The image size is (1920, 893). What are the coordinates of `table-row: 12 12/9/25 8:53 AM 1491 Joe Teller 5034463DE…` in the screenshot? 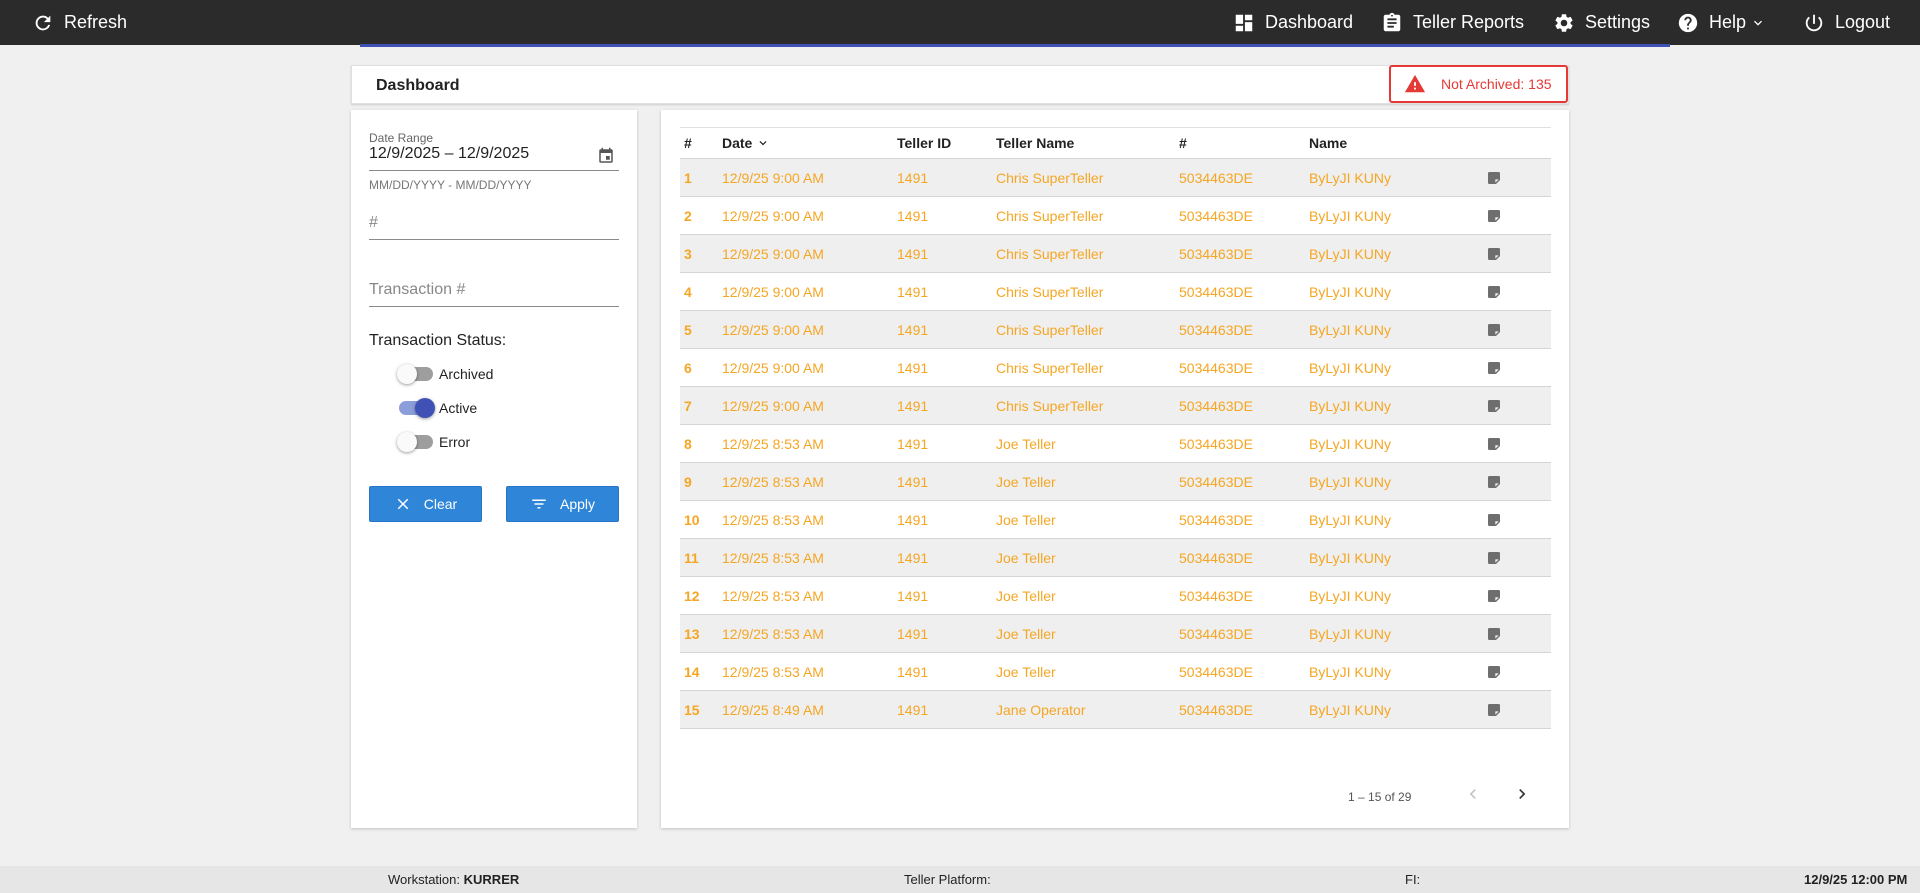 It's located at (1115, 596).